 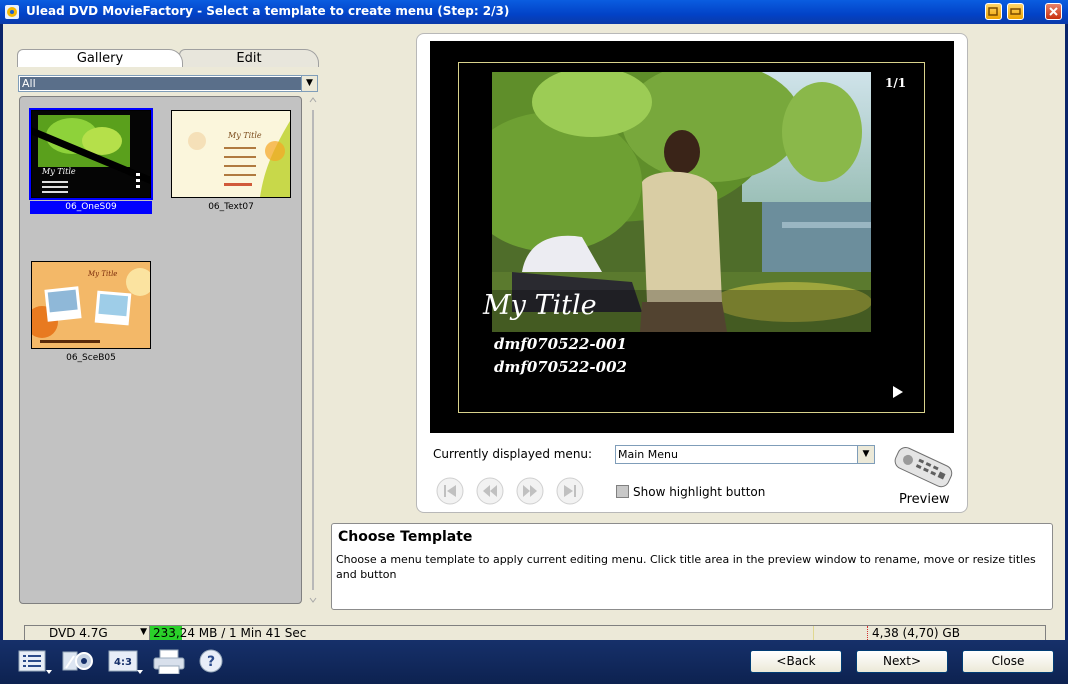 What do you see at coordinates (91, 358) in the screenshot?
I see `template-label: 06_SceB05` at bounding box center [91, 358].